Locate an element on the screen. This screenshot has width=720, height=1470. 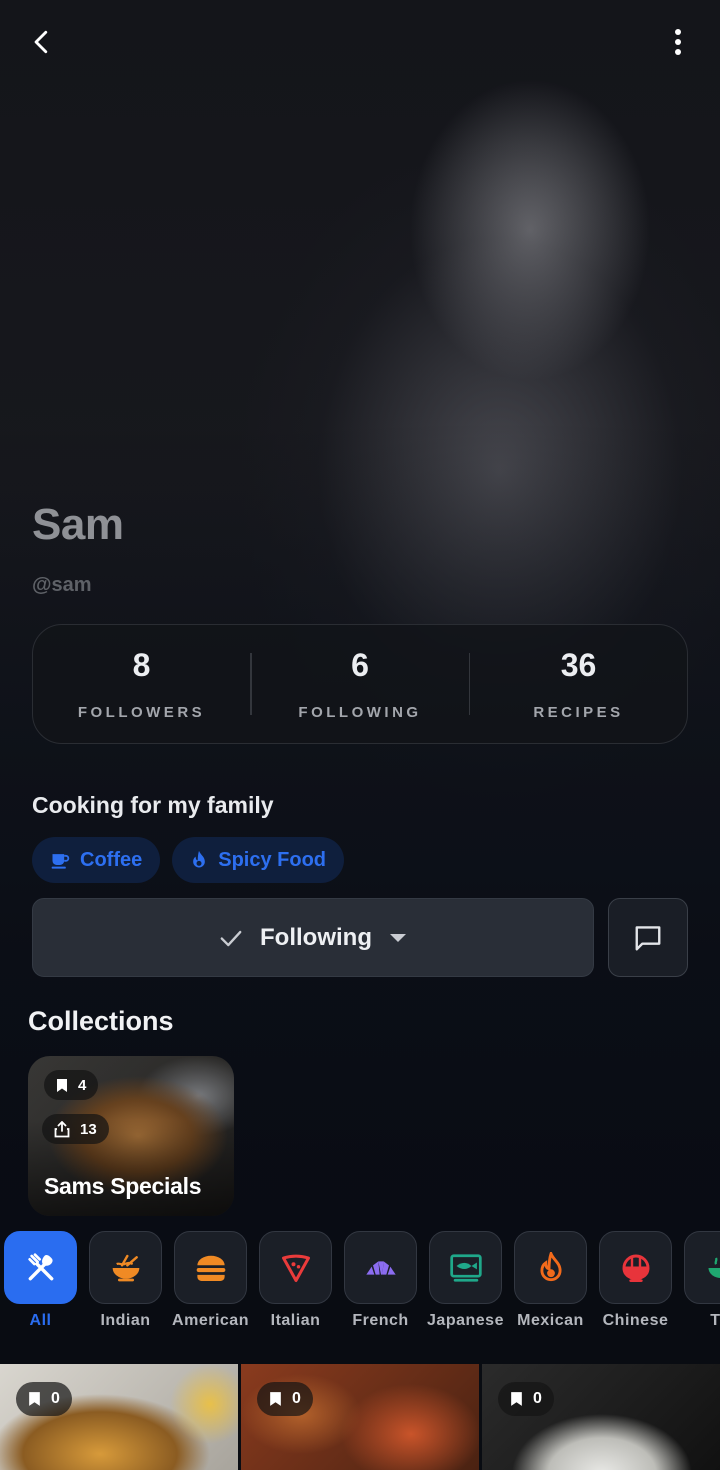
more-vertical-icon is located at coordinates (678, 42).